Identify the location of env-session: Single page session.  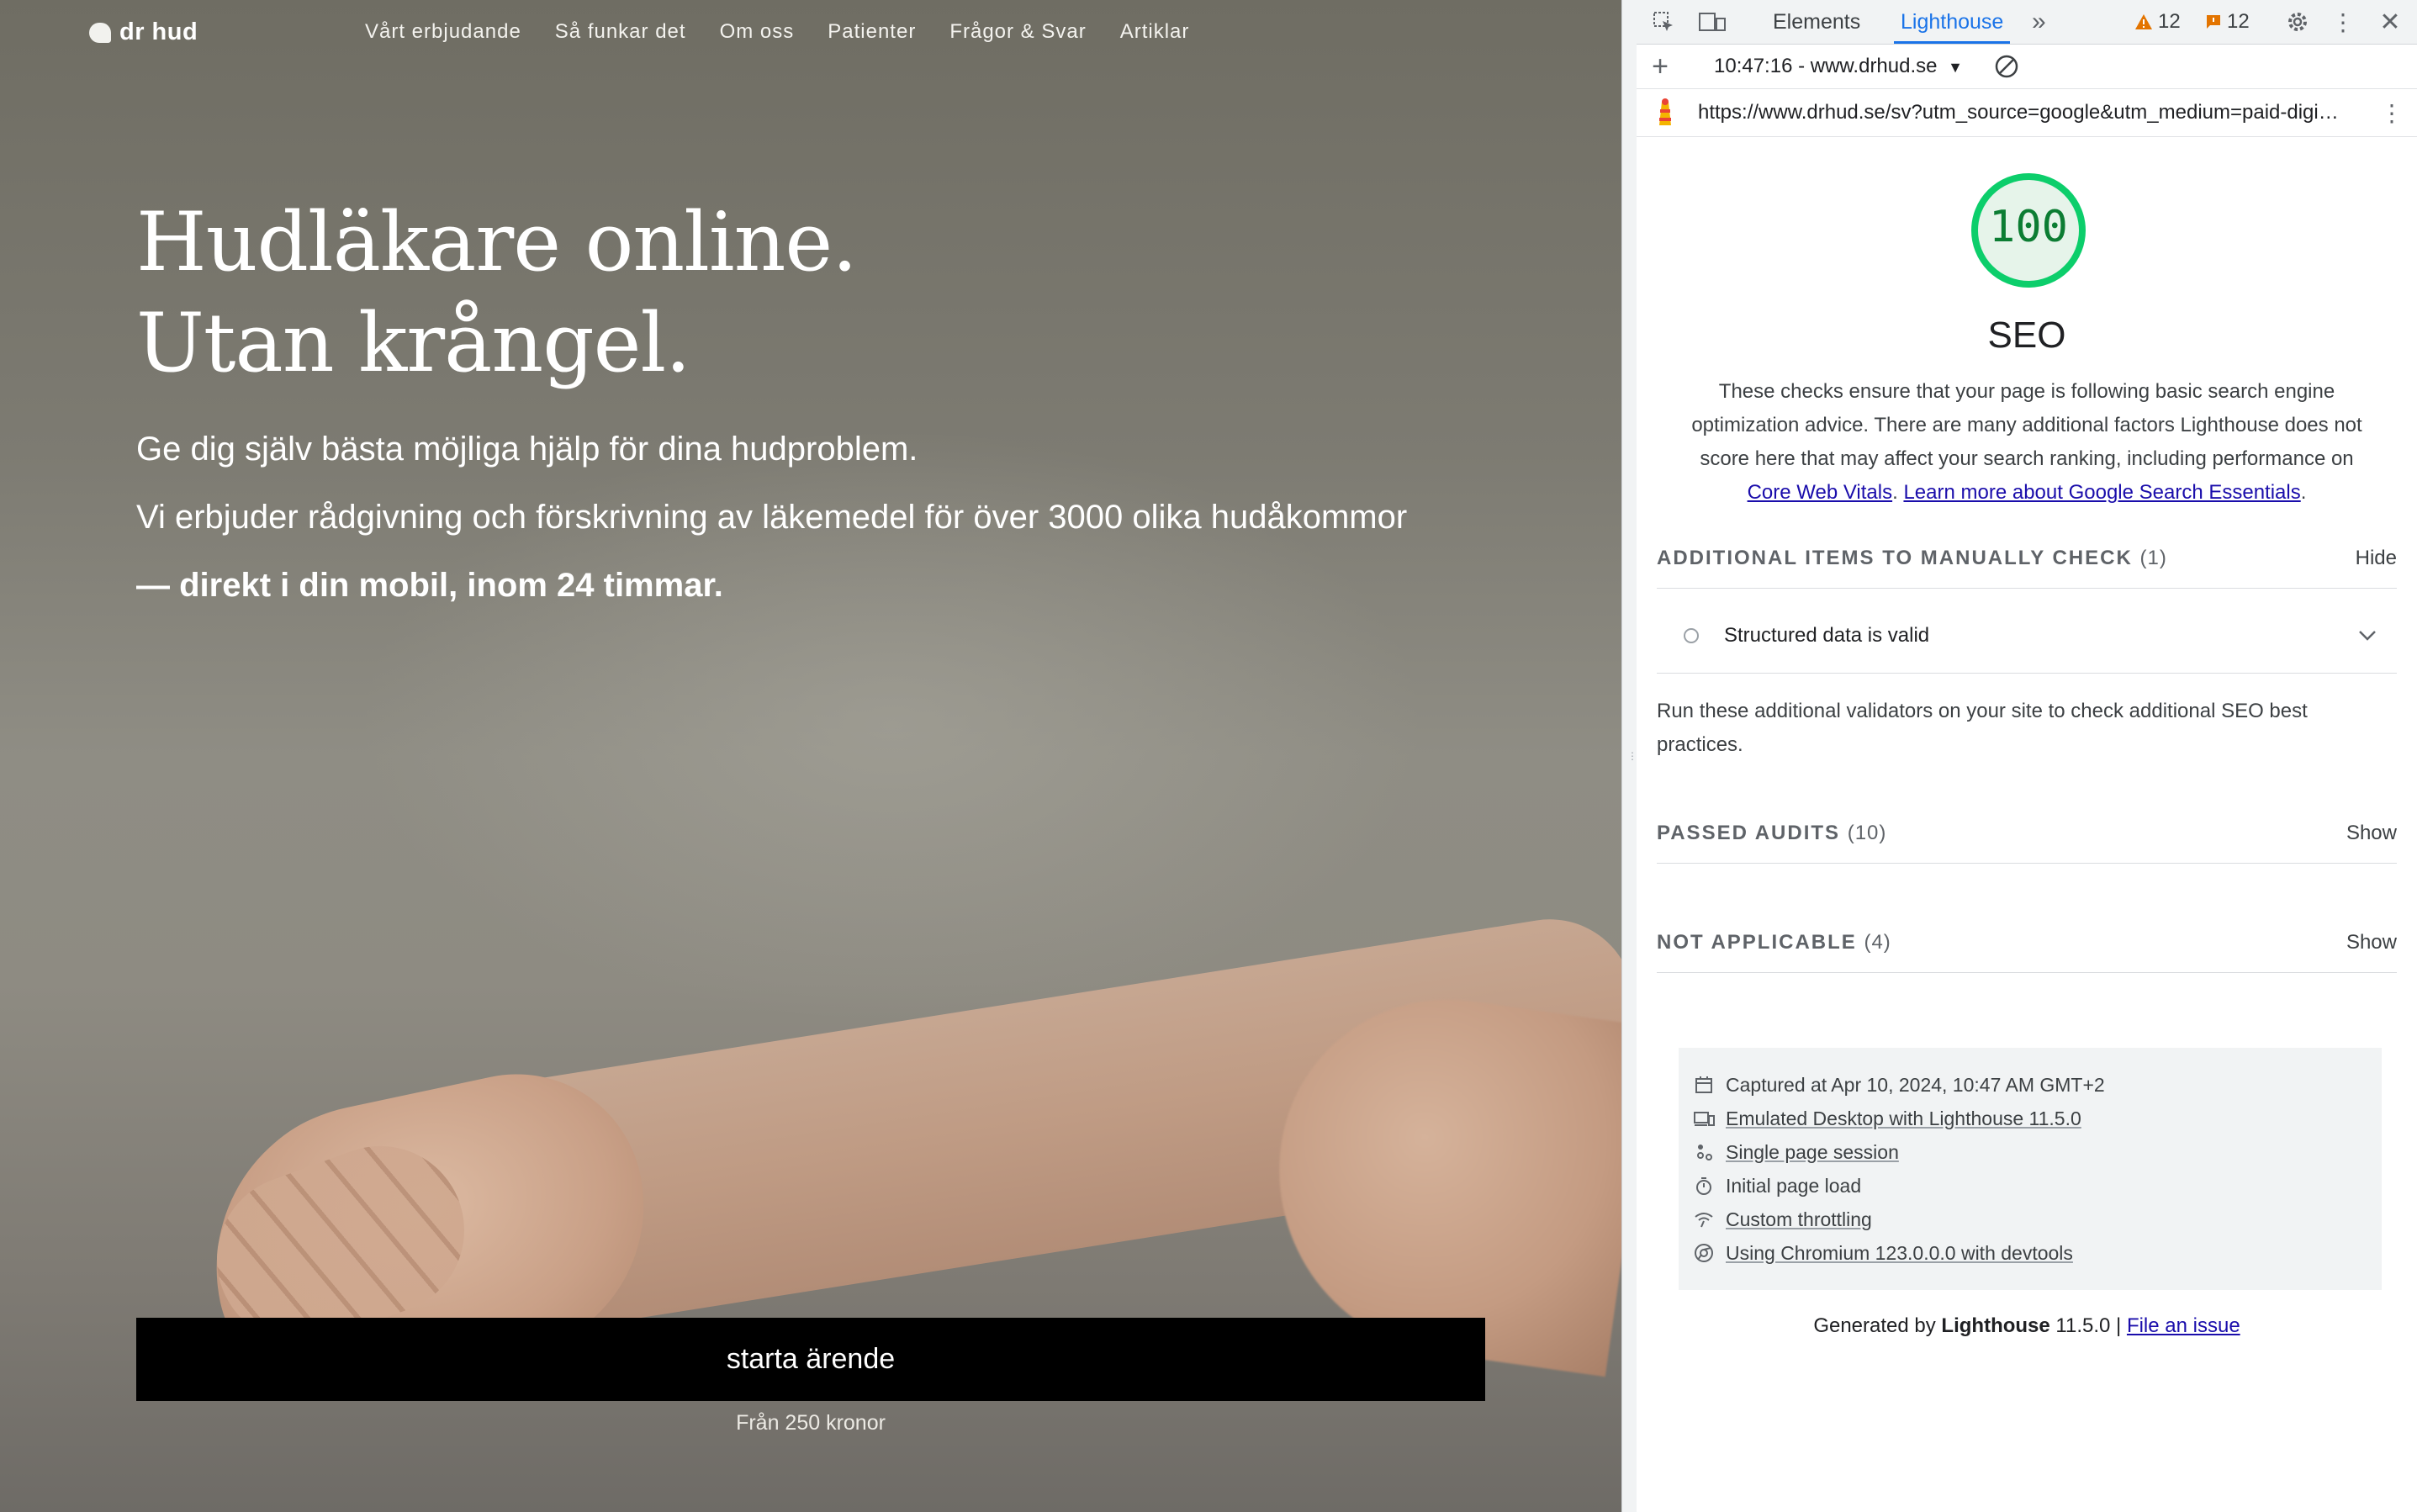
(2040, 1152).